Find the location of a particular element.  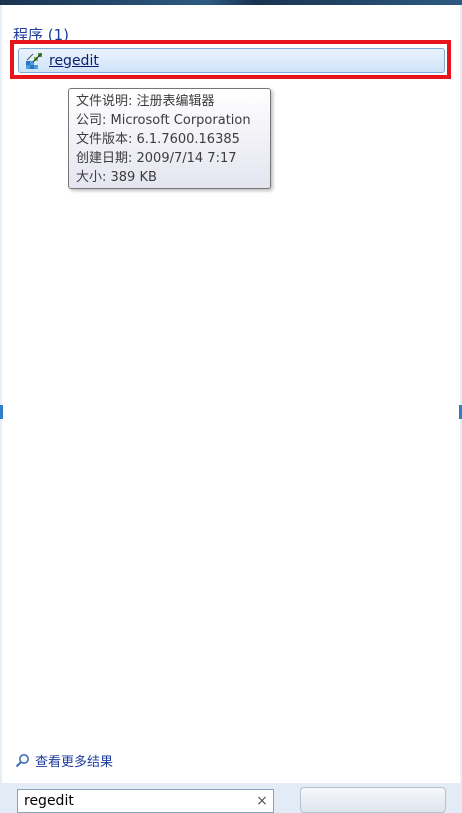

search-input is located at coordinates (137, 801).